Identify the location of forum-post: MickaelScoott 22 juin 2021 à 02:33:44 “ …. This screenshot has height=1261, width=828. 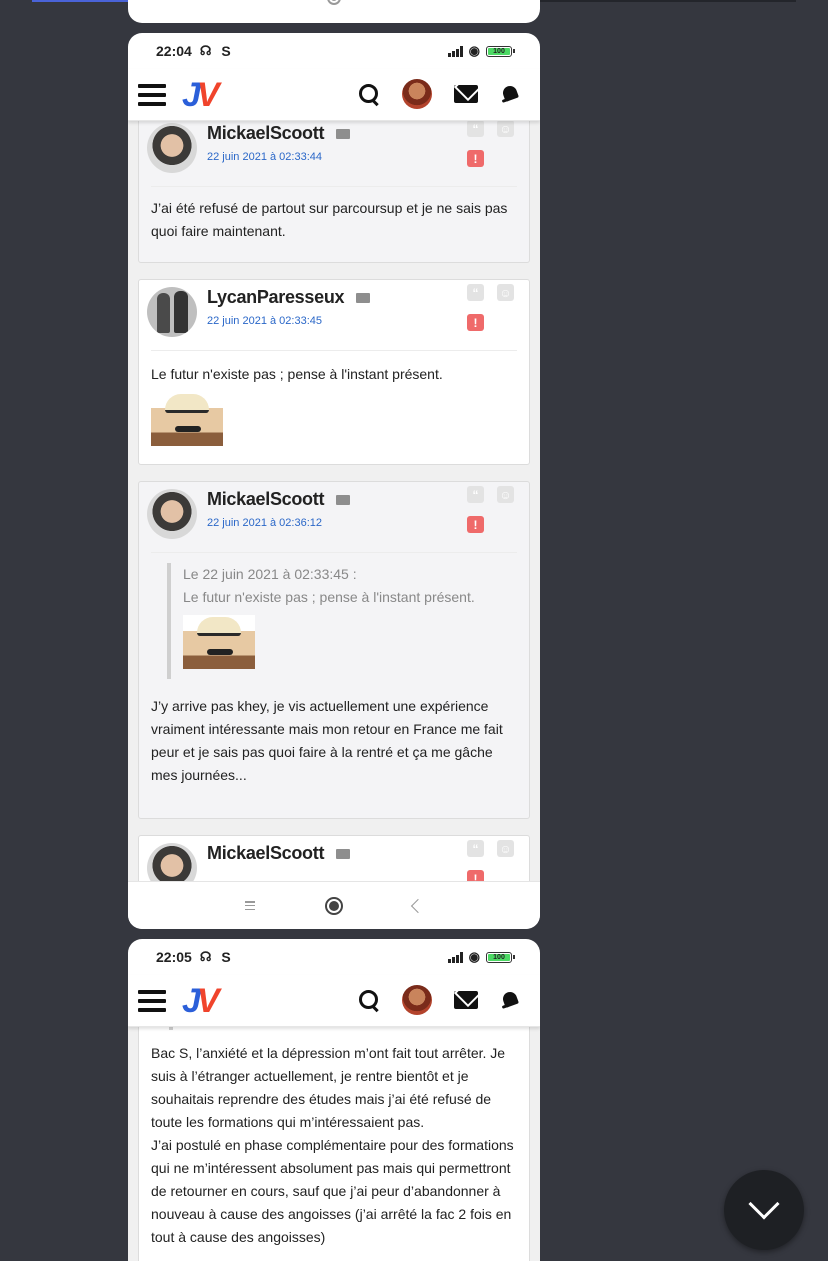
(334, 192).